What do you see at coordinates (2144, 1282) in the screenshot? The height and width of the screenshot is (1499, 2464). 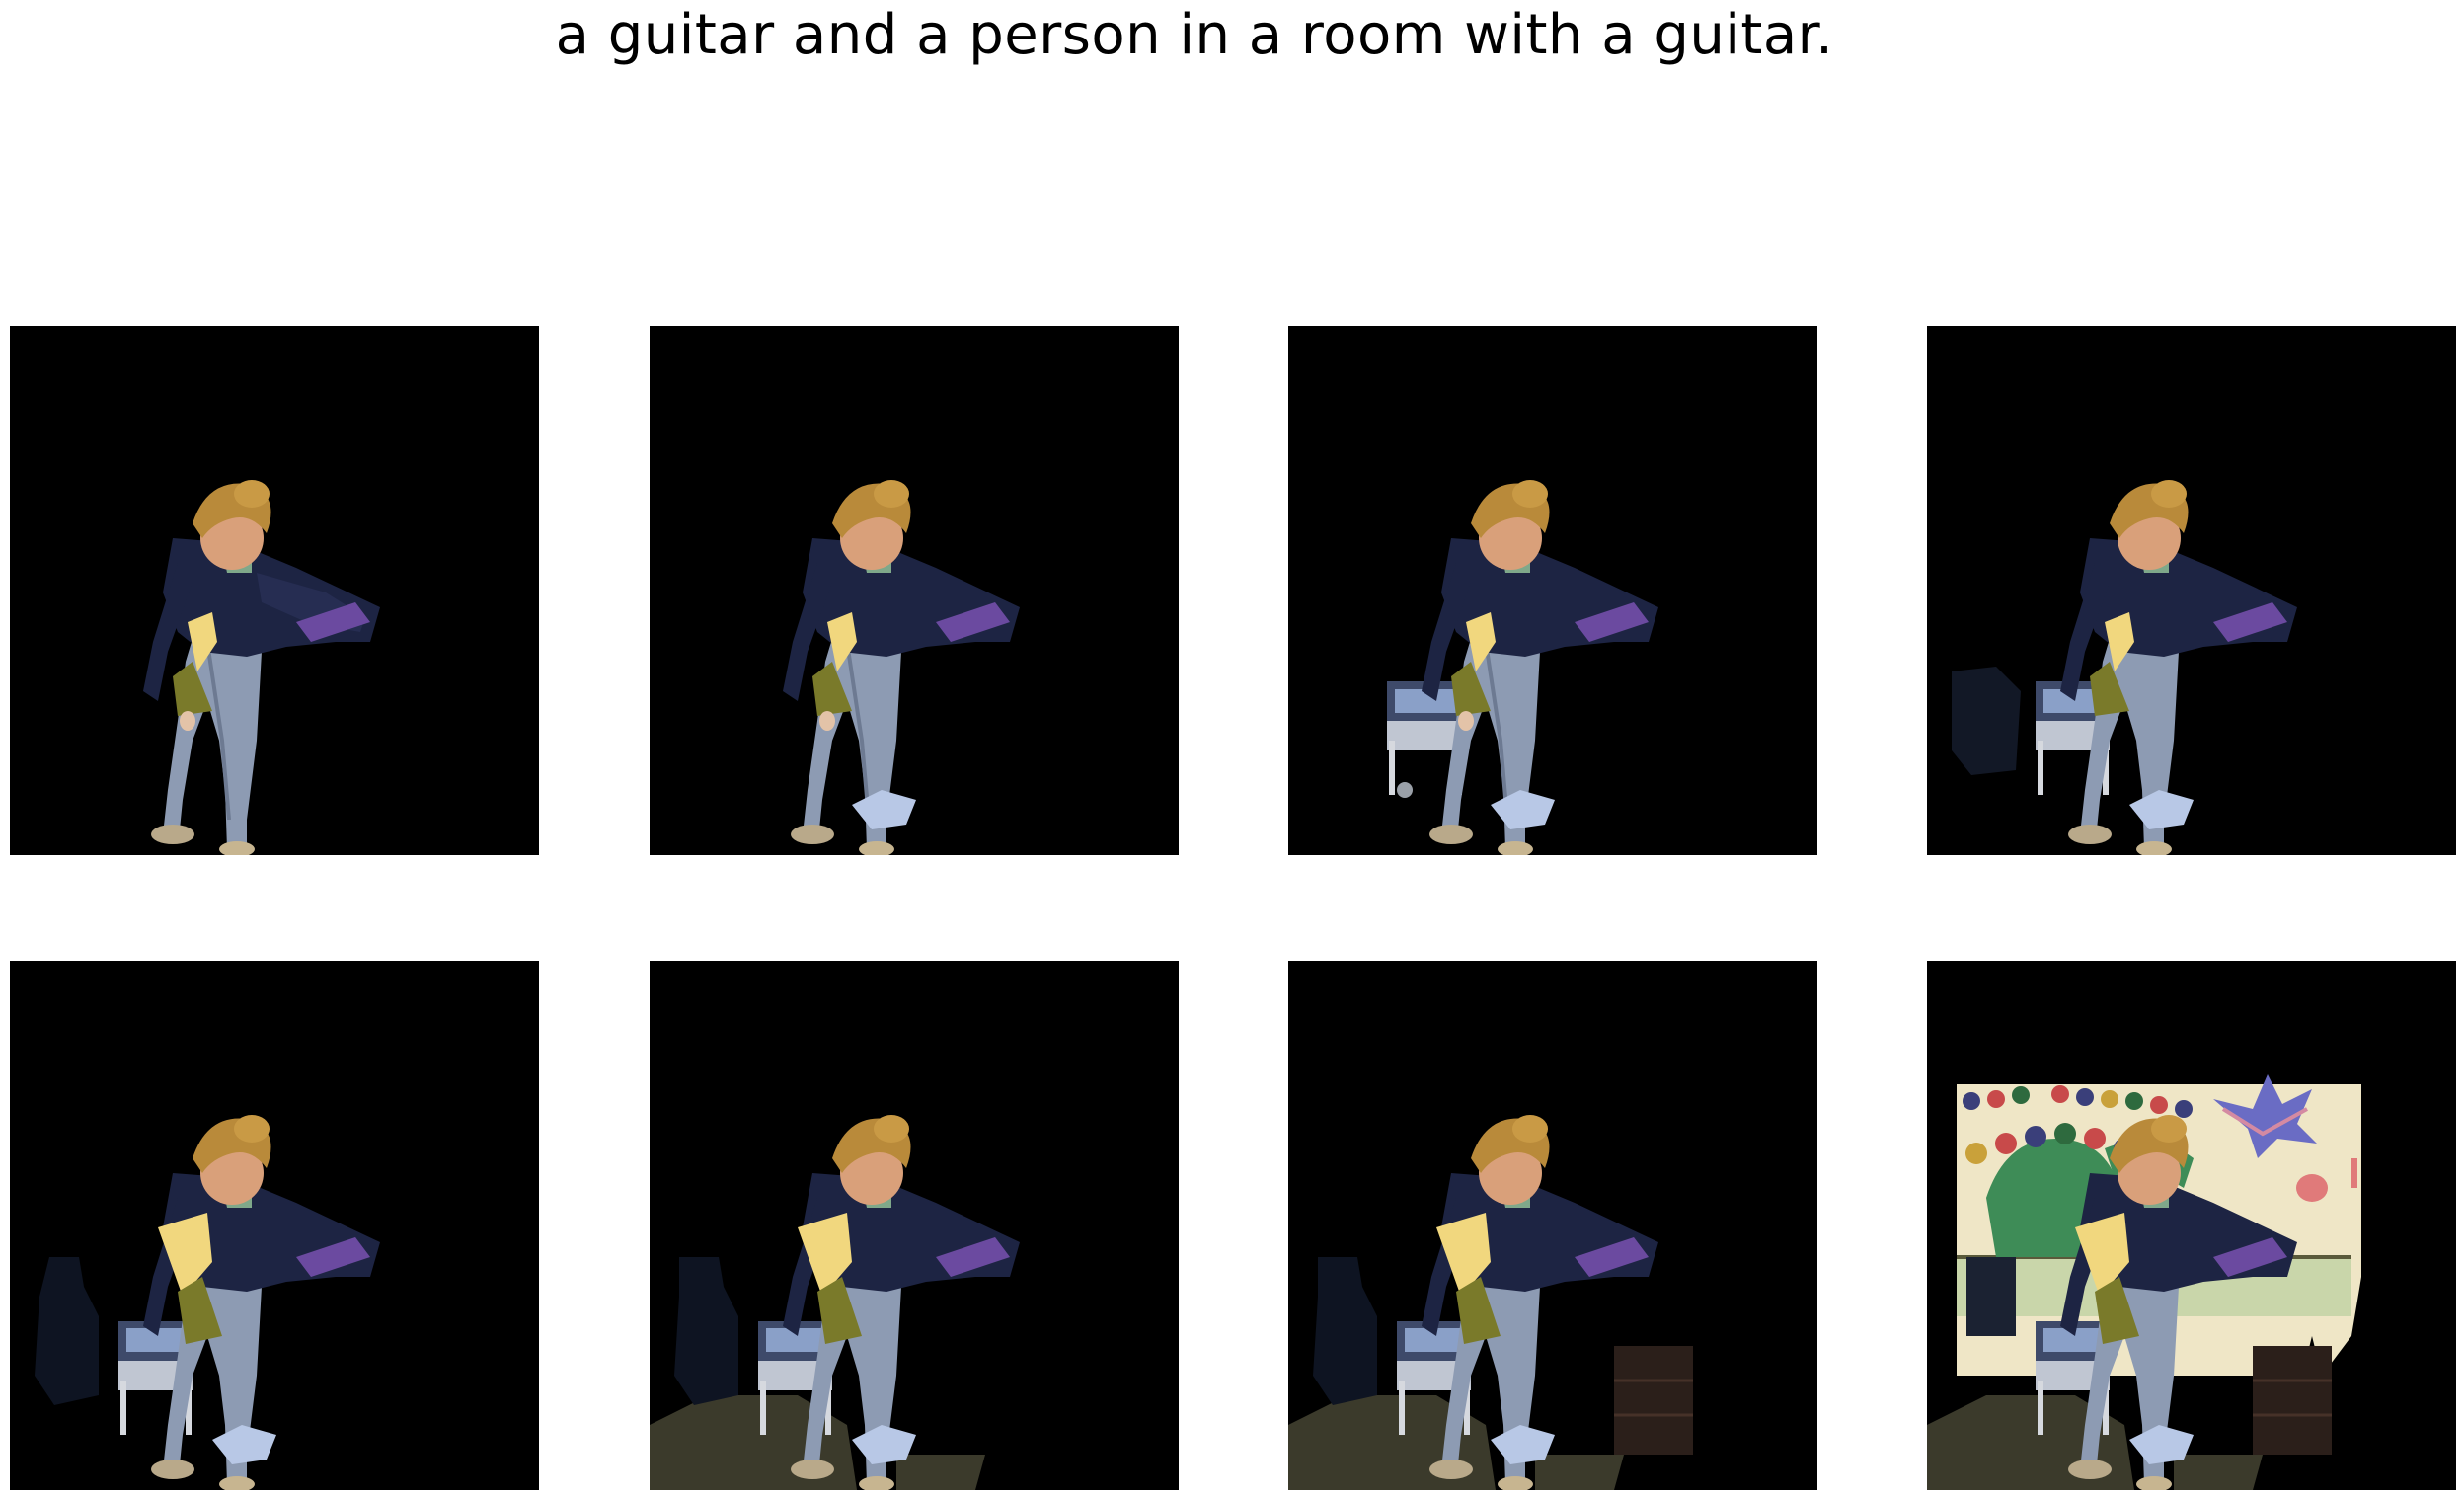 I see `panel-8-image` at bounding box center [2144, 1282].